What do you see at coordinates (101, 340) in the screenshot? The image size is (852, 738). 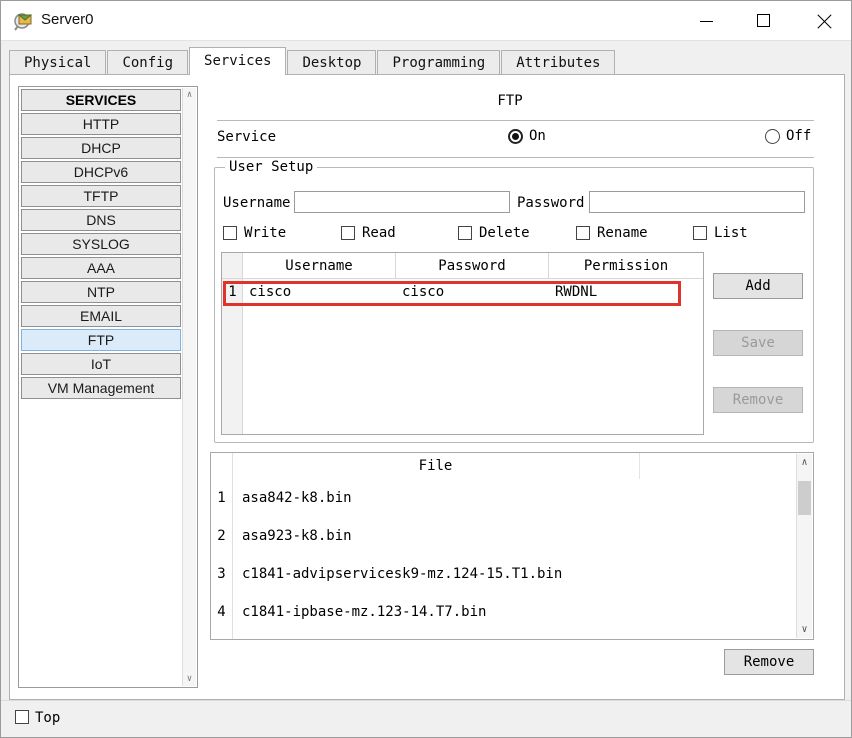 I see `sidebar-item-ftp: FTP` at bounding box center [101, 340].